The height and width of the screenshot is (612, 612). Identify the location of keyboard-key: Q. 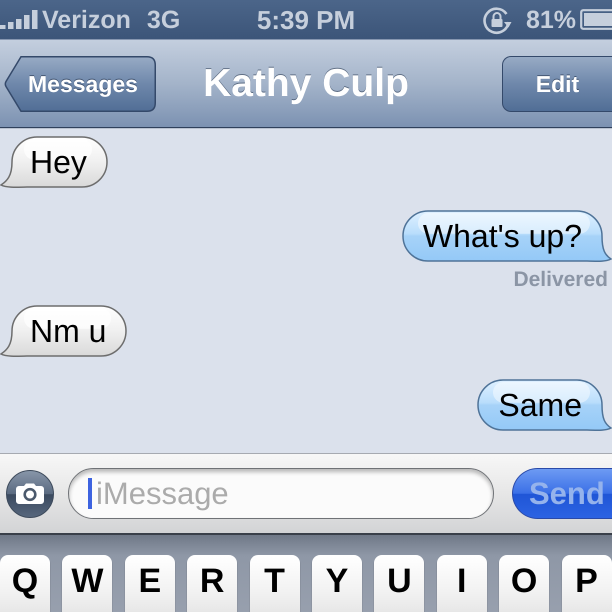
(25, 583).